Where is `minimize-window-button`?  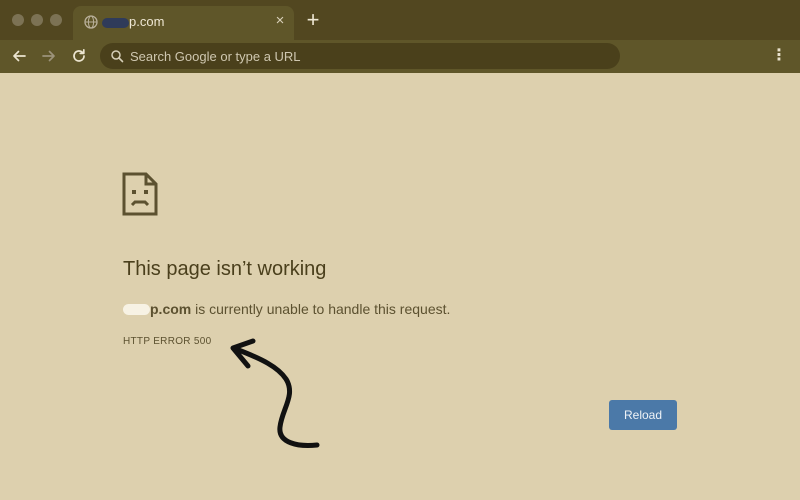 minimize-window-button is located at coordinates (37, 20).